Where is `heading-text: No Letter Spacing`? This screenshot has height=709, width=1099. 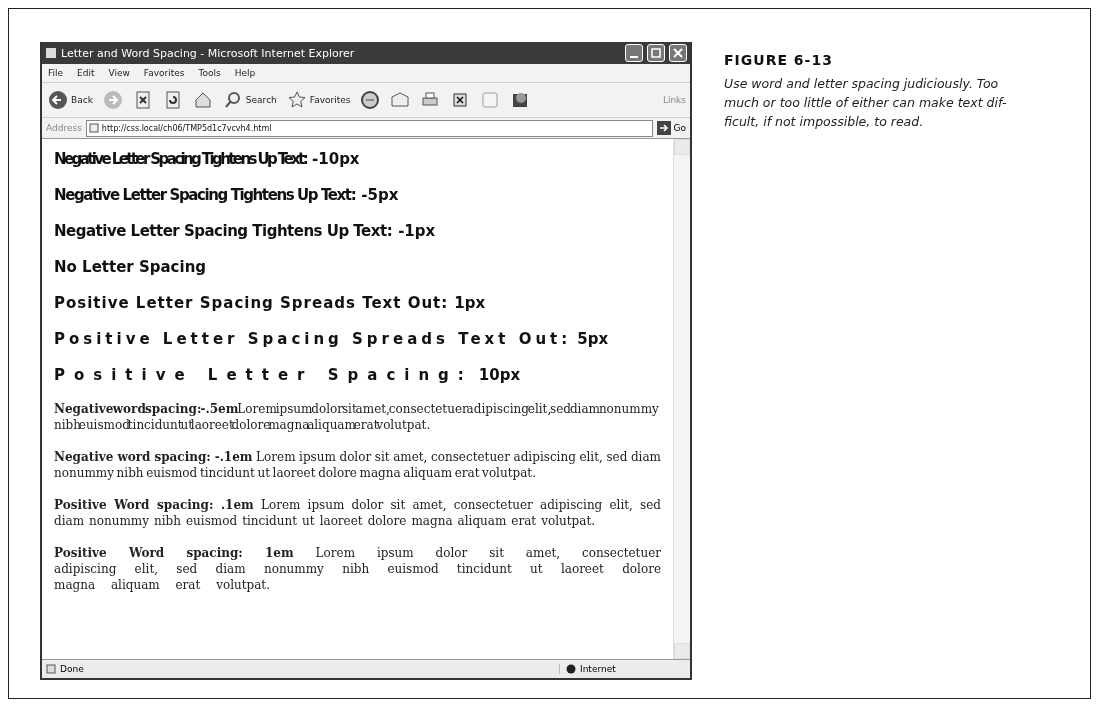 heading-text: No Letter Spacing is located at coordinates (130, 267).